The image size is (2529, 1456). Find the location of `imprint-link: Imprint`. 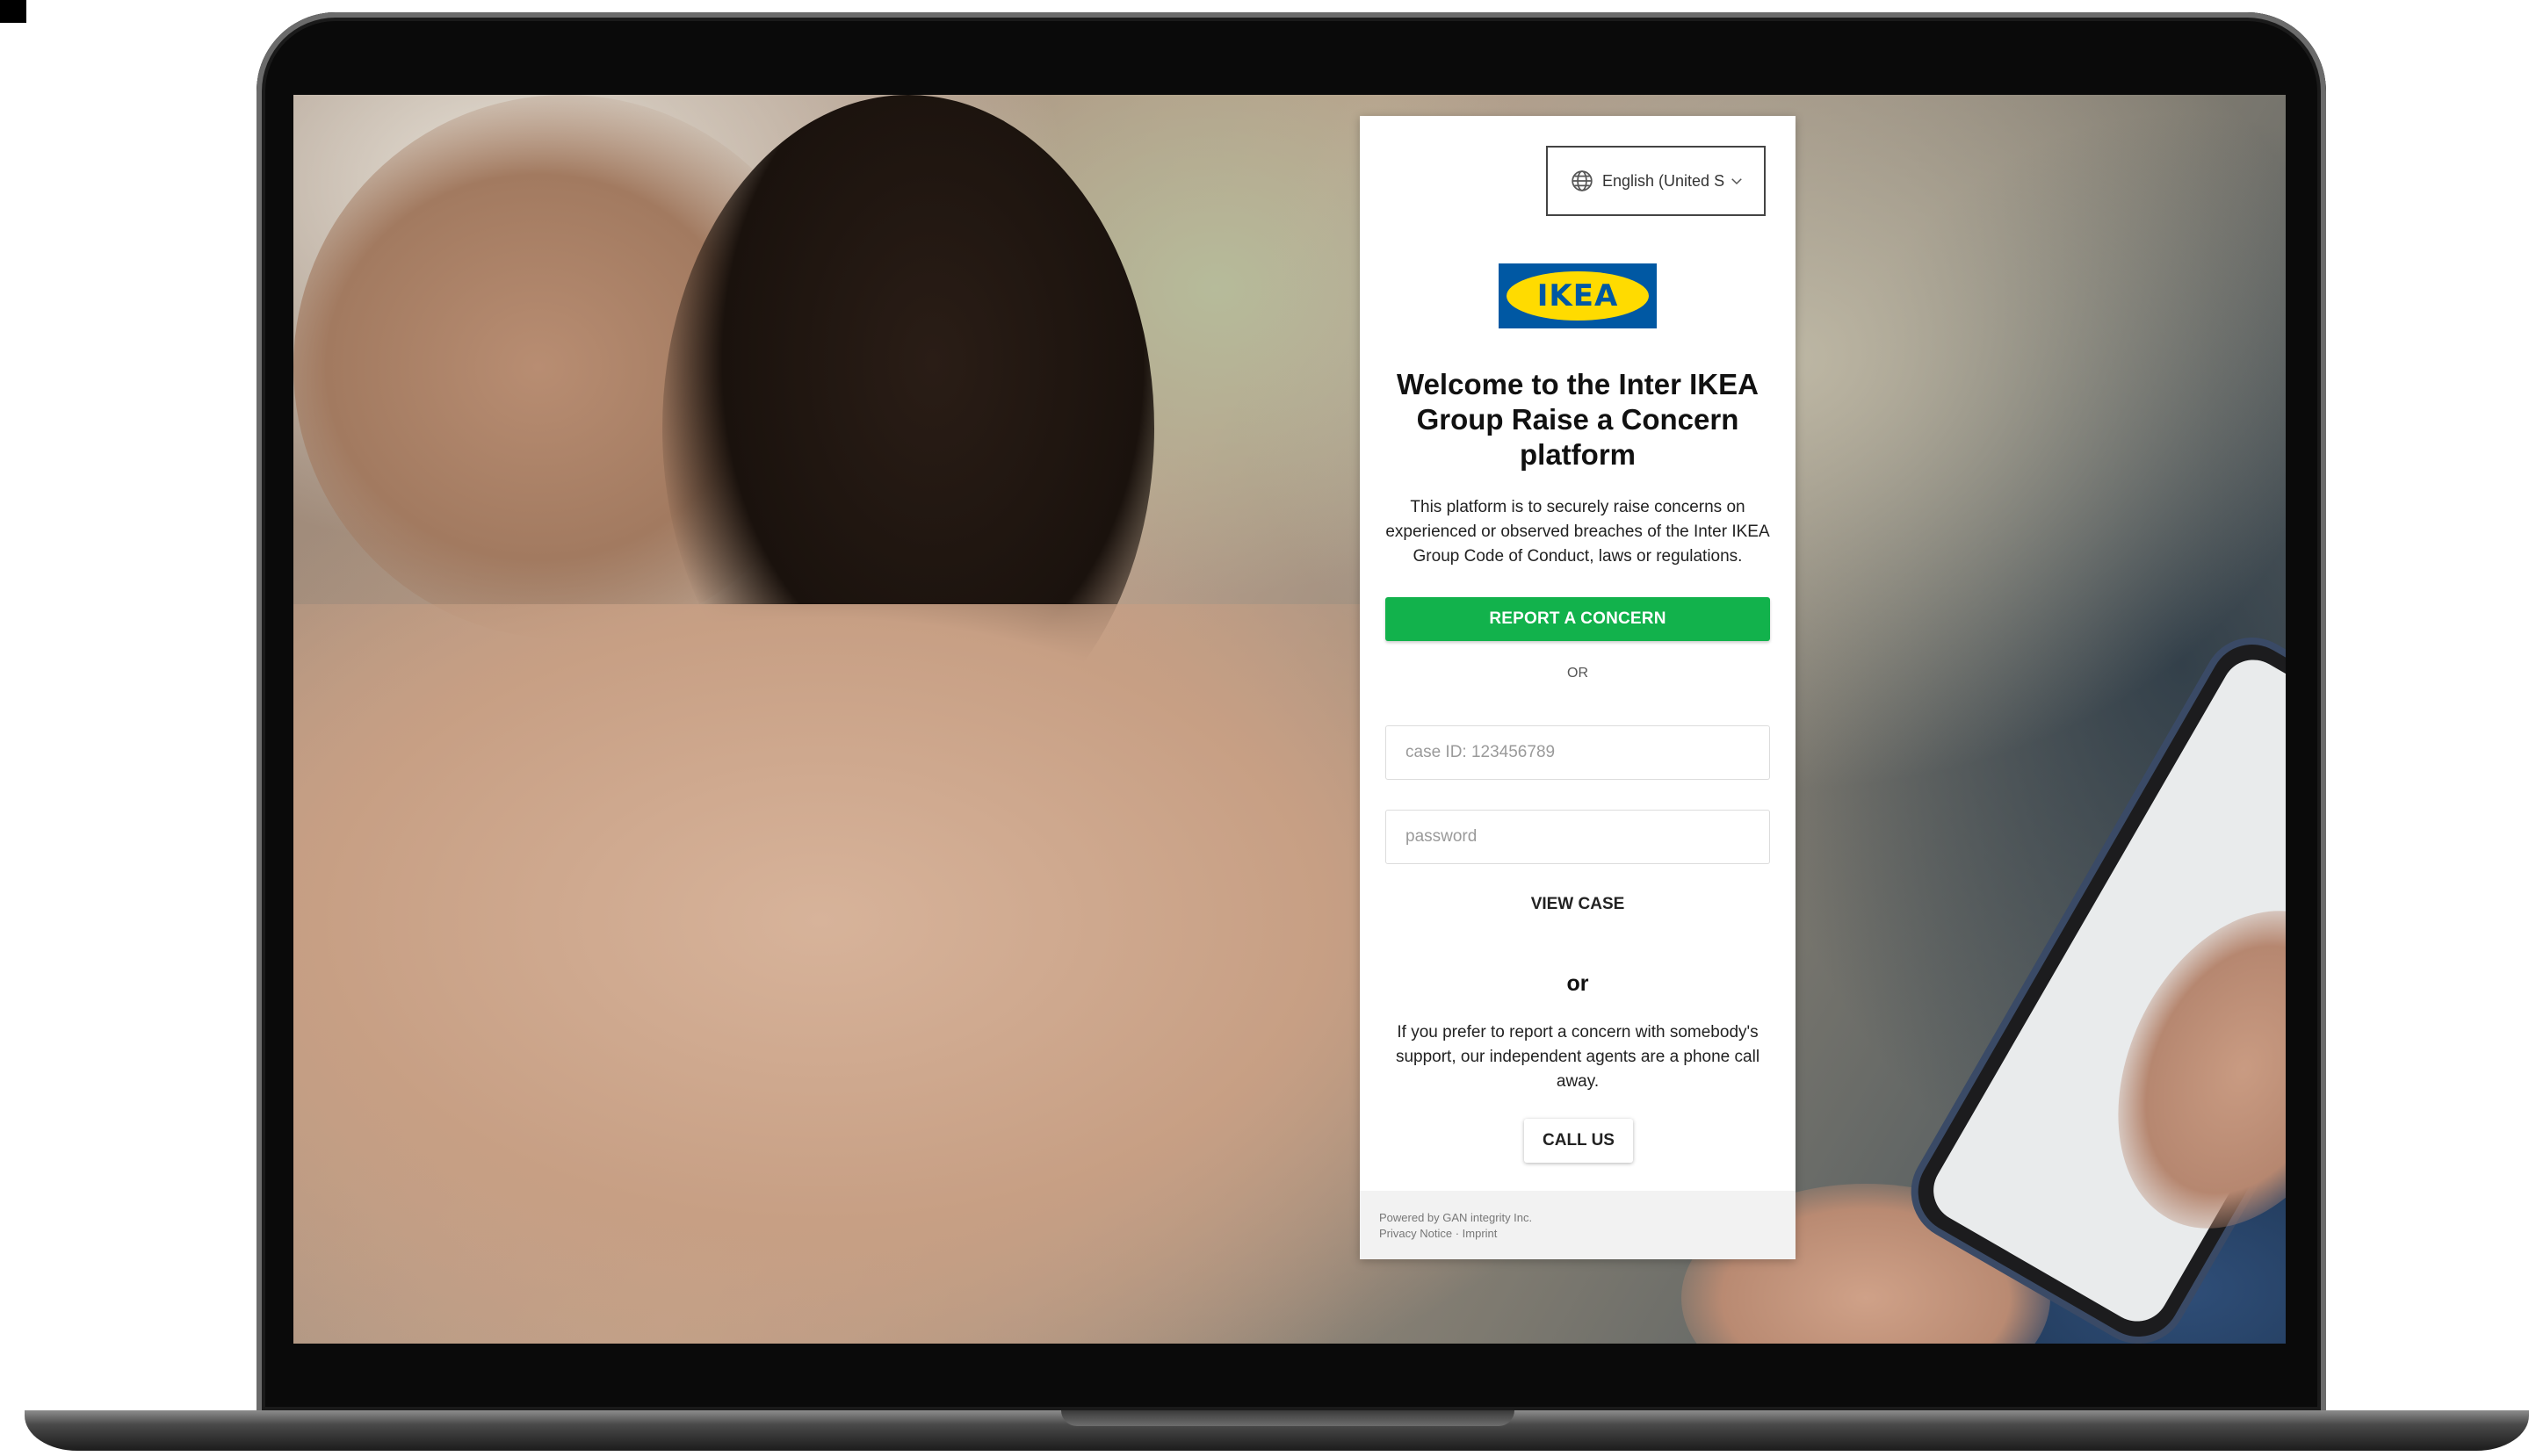

imprint-link: Imprint is located at coordinates (1480, 1233).